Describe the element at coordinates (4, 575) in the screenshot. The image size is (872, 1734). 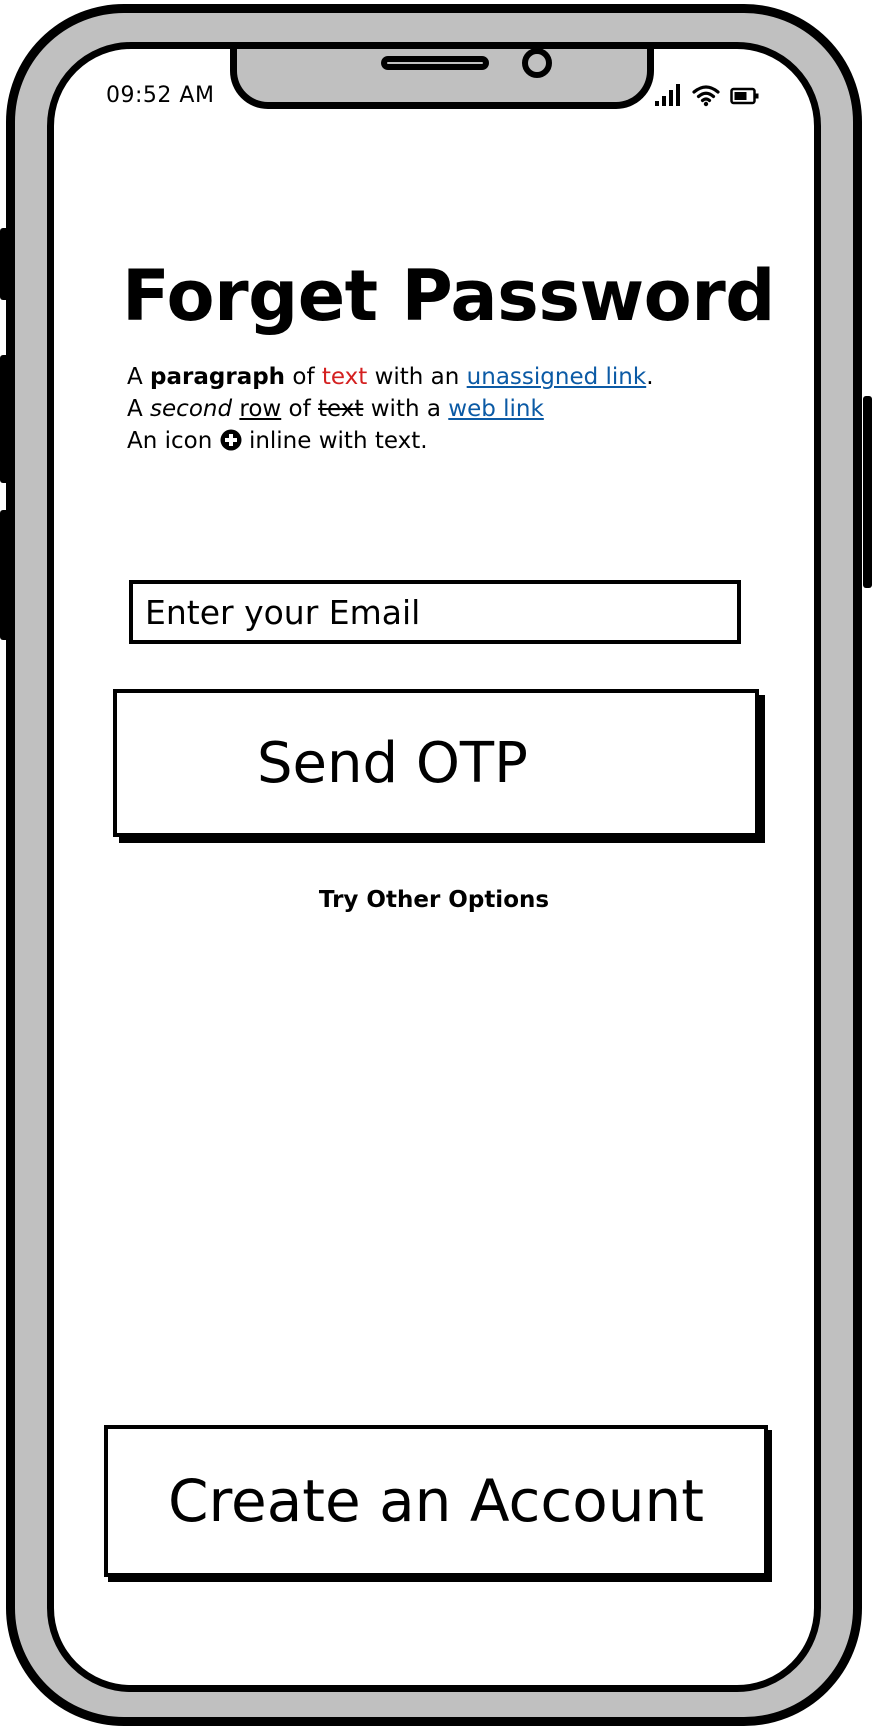
I see `volume-down-button` at that location.